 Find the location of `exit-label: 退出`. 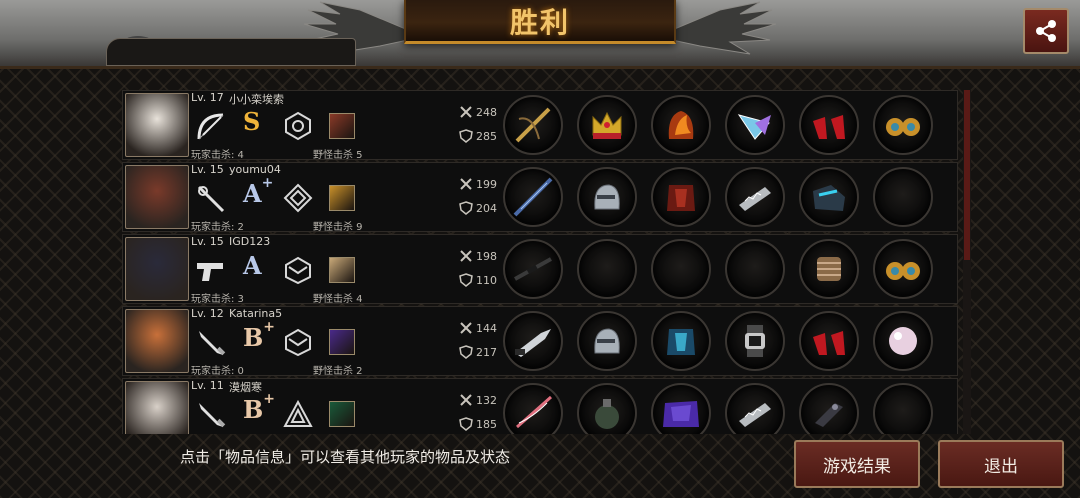

exit-label: 退出 is located at coordinates (1001, 466).